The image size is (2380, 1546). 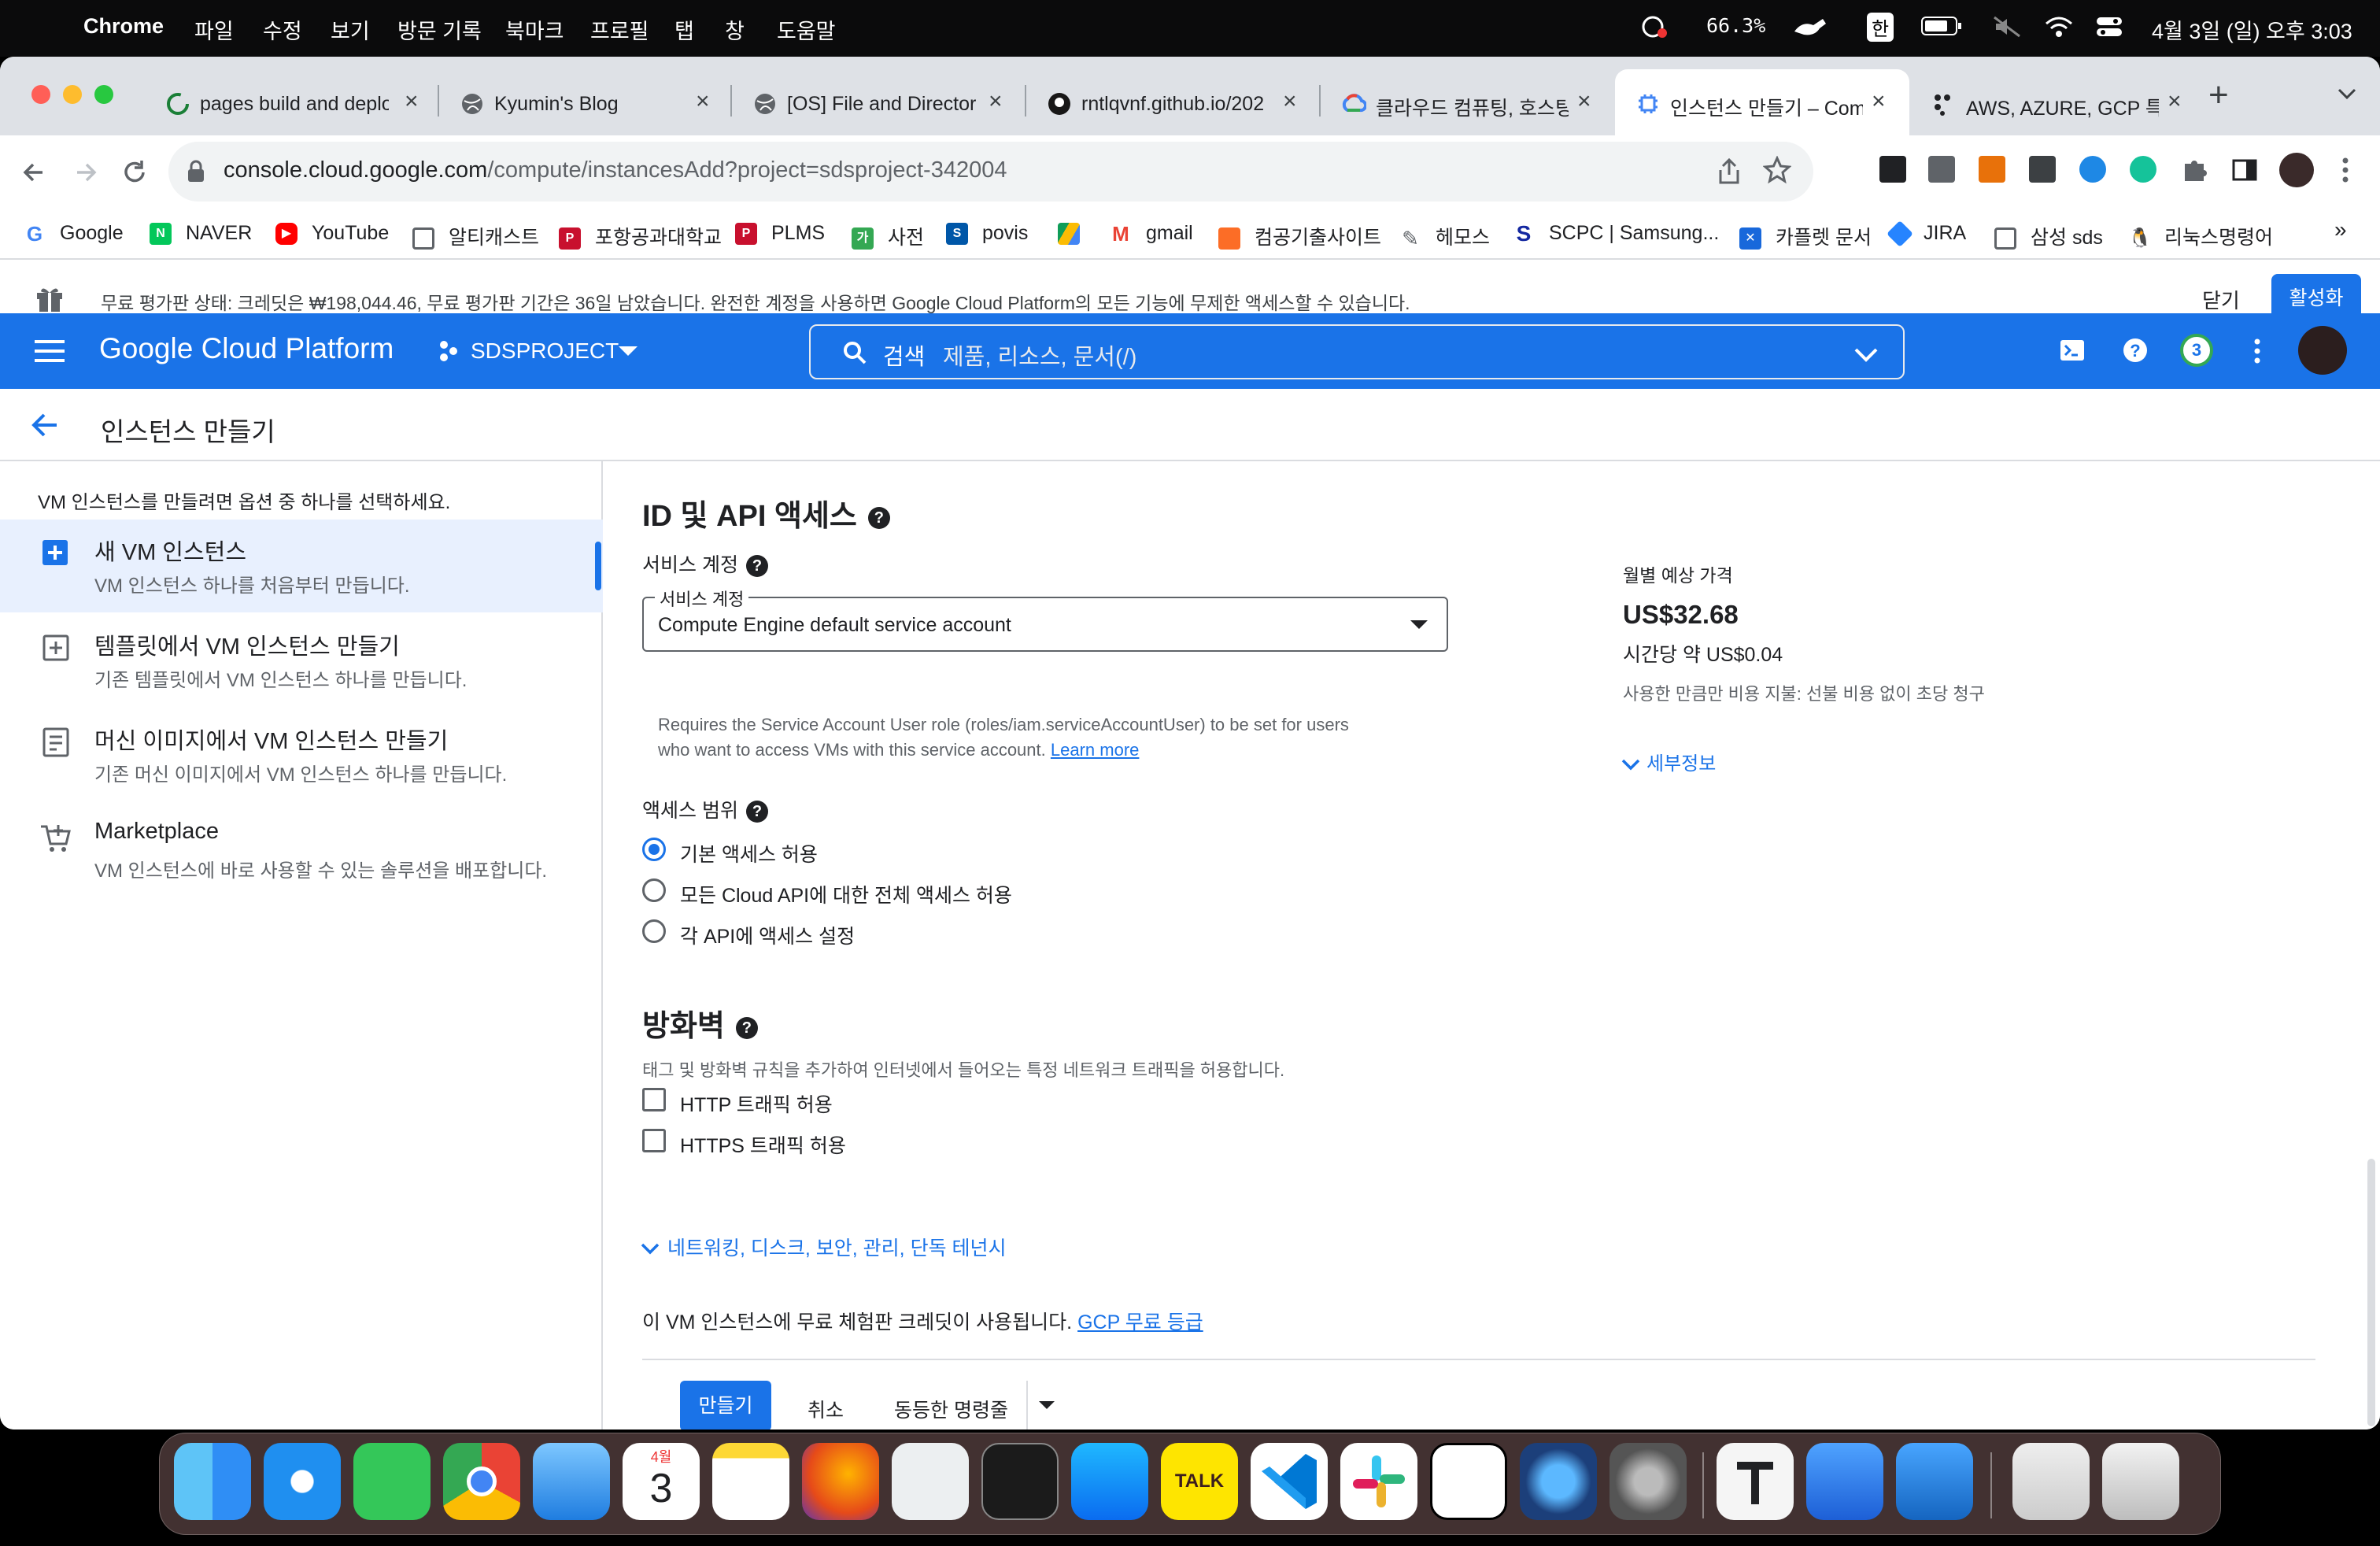 I want to click on cancel-button: 취소, so click(x=826, y=1409).